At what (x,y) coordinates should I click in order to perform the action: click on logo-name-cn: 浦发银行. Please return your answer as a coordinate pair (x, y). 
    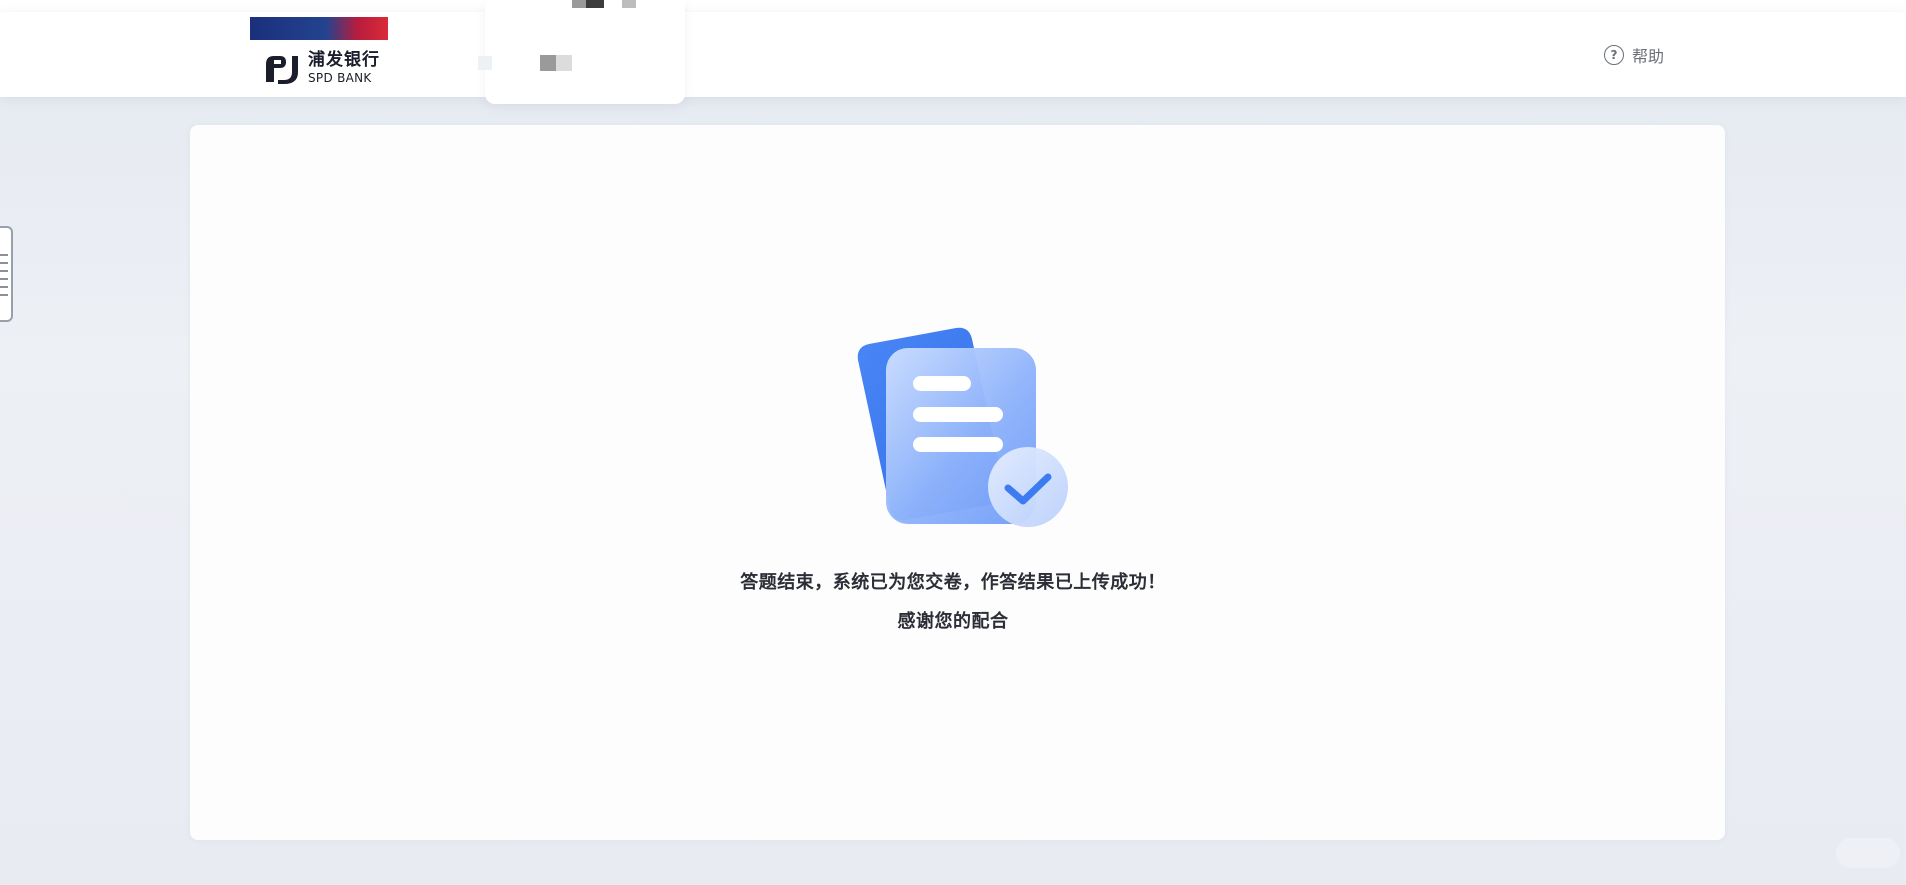
    Looking at the image, I should click on (344, 60).